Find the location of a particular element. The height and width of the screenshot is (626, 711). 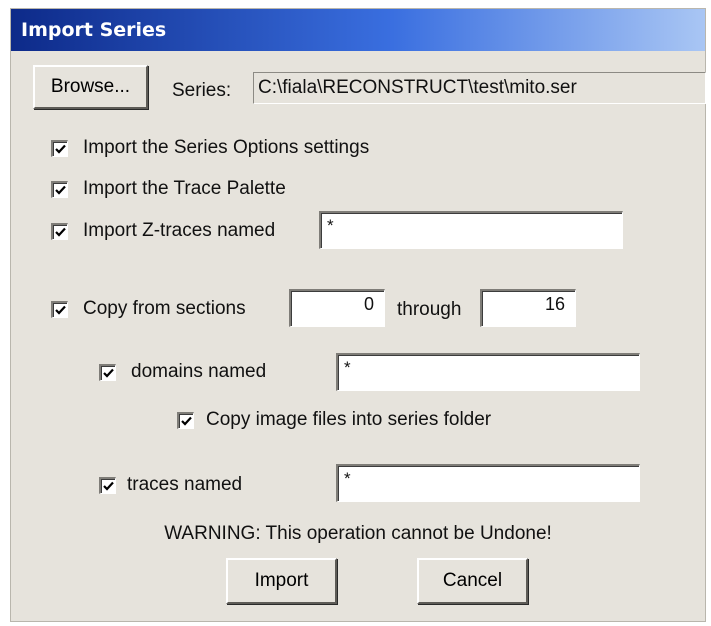

window-title: Import Series is located at coordinates (94, 30).